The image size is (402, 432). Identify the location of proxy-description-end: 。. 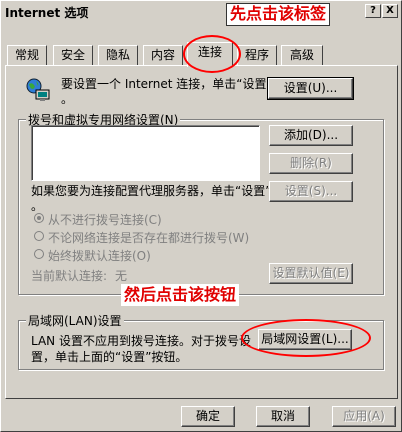
(37, 206).